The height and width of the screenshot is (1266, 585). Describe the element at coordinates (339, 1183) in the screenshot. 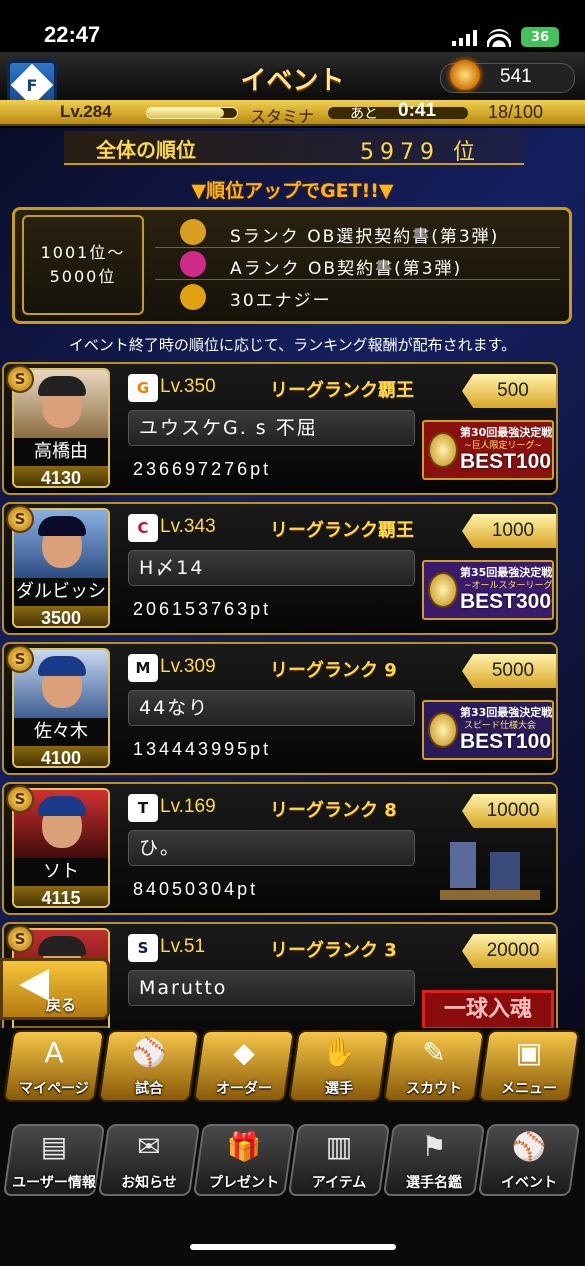

I see `nav-label: アイテム` at that location.